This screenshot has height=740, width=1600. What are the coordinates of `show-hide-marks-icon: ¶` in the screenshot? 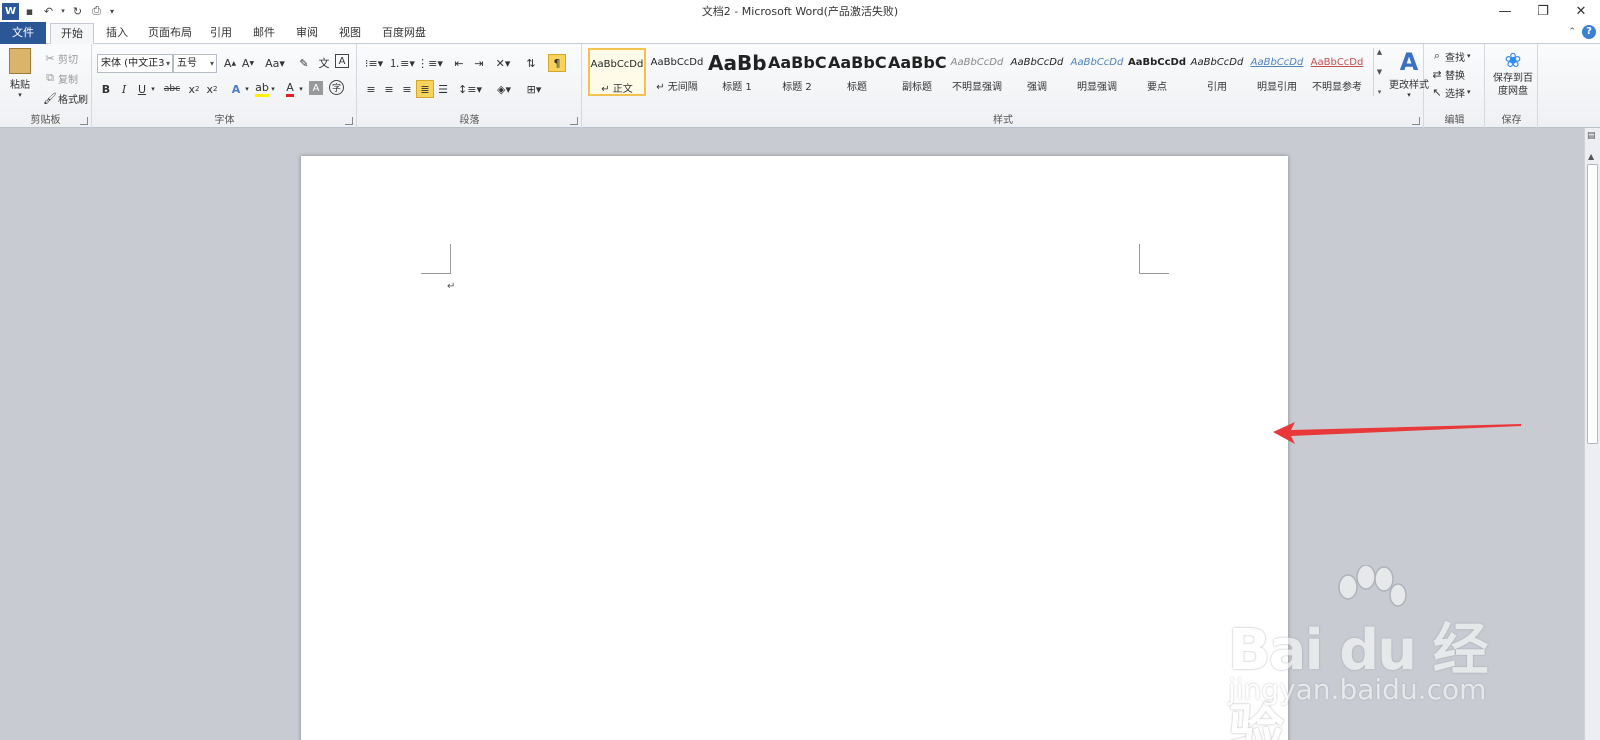 It's located at (557, 63).